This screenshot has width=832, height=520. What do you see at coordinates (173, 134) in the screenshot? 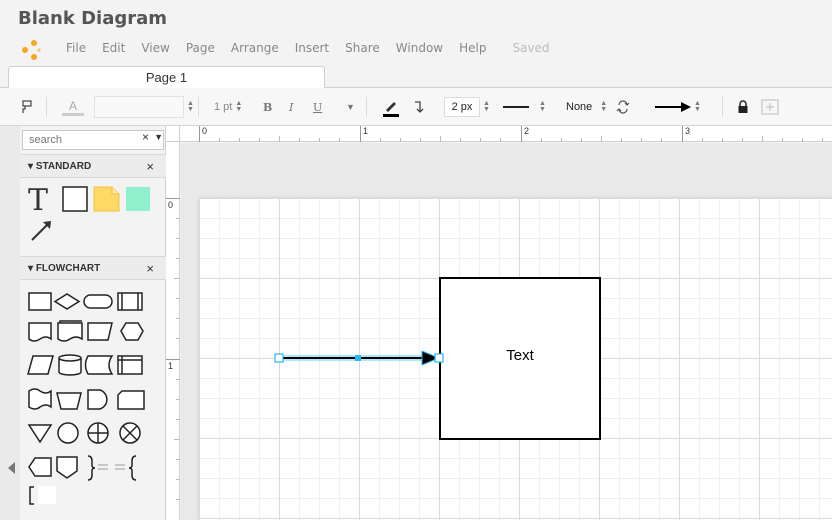
I see `ruler-corner` at bounding box center [173, 134].